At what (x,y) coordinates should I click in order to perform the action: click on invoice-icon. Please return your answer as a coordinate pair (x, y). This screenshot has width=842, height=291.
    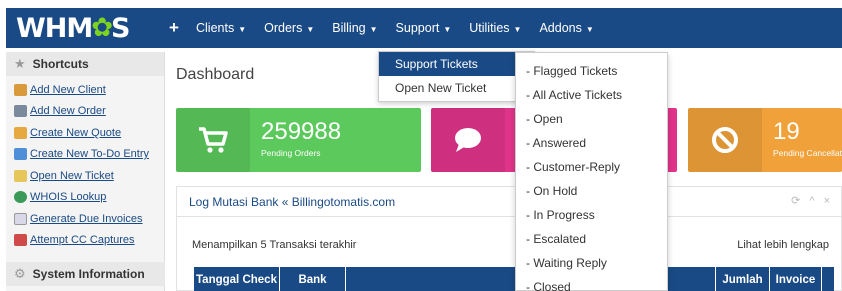
    Looking at the image, I should click on (20, 218).